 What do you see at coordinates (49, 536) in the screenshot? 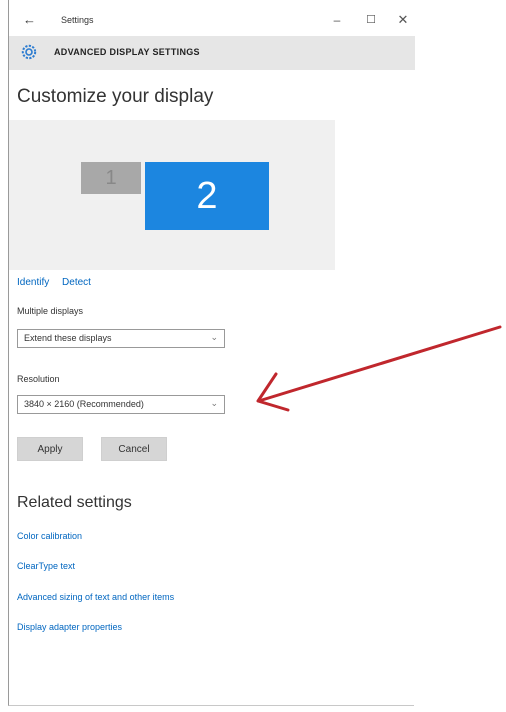
I see `color-calibration-link: Color calibration` at bounding box center [49, 536].